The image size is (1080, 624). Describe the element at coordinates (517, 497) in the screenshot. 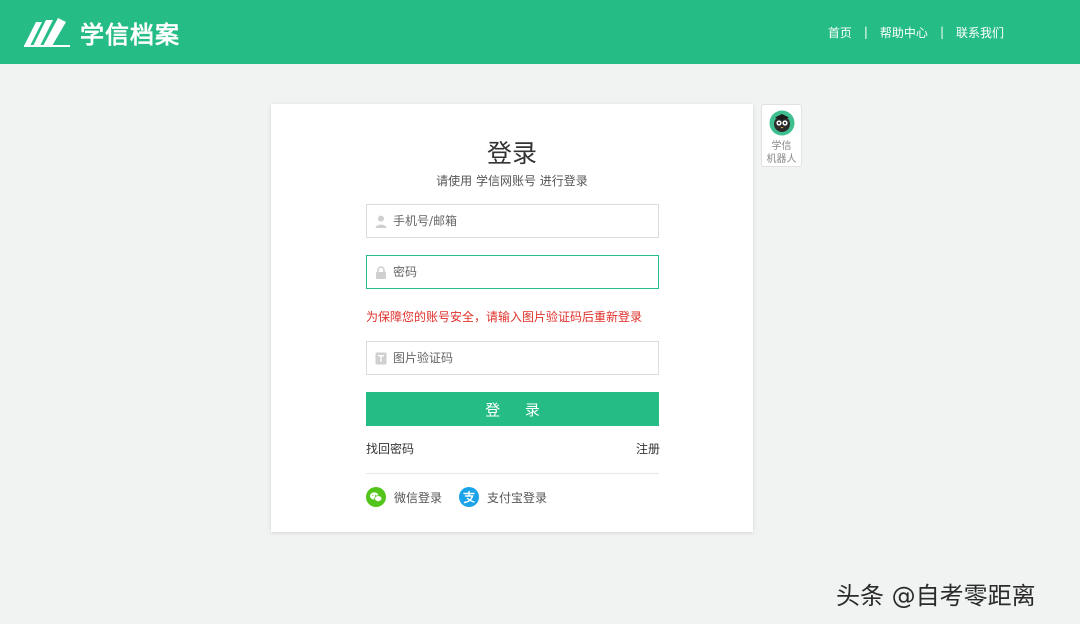

I see `alipay-login-label: 支付宝登录` at that location.